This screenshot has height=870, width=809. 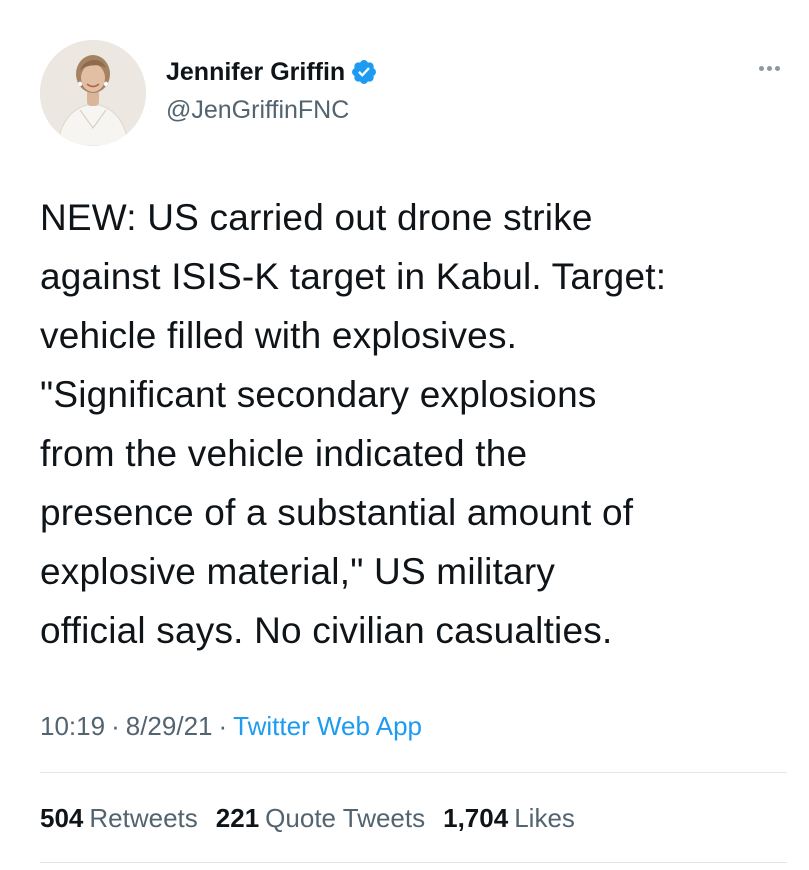 I want to click on avatar, so click(x=93, y=93).